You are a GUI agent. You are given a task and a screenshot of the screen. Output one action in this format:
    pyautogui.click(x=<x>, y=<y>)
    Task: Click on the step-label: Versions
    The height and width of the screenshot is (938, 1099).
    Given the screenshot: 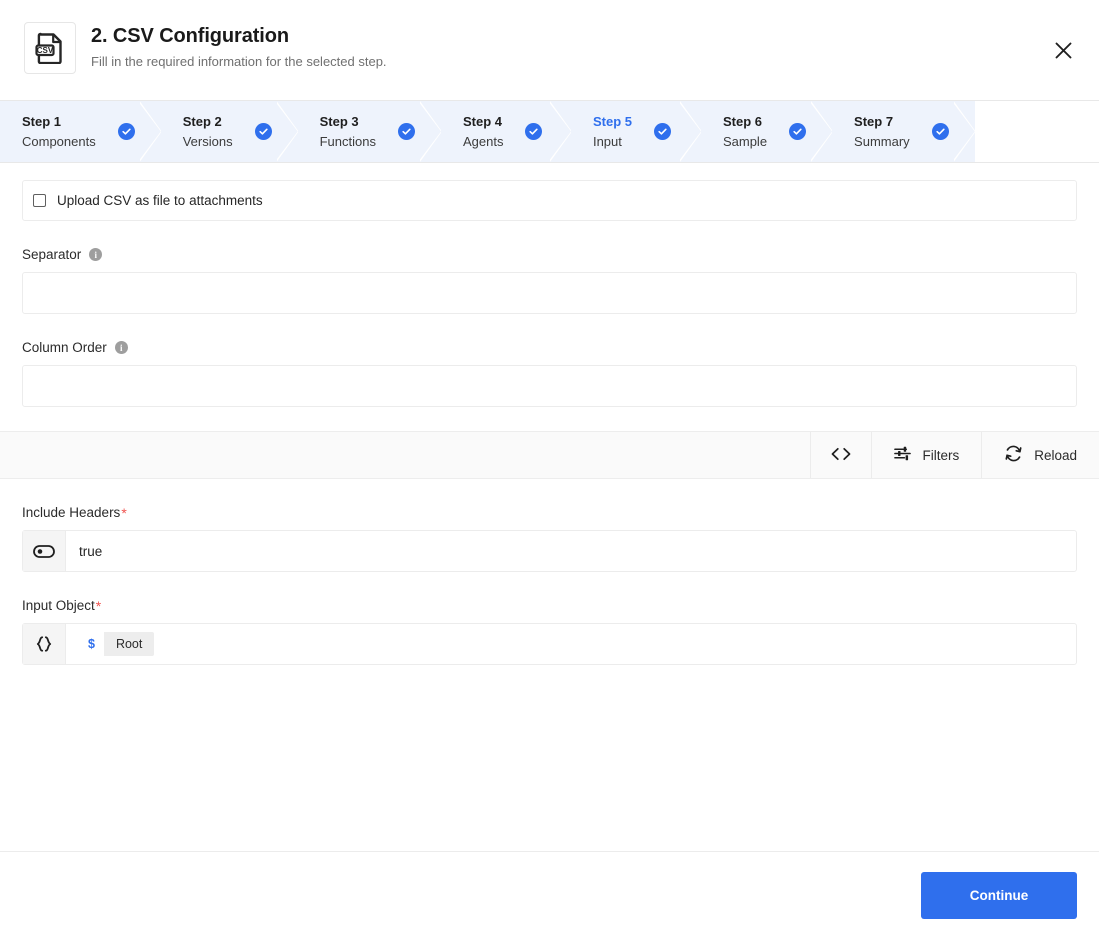 What is the action you would take?
    pyautogui.click(x=207, y=141)
    